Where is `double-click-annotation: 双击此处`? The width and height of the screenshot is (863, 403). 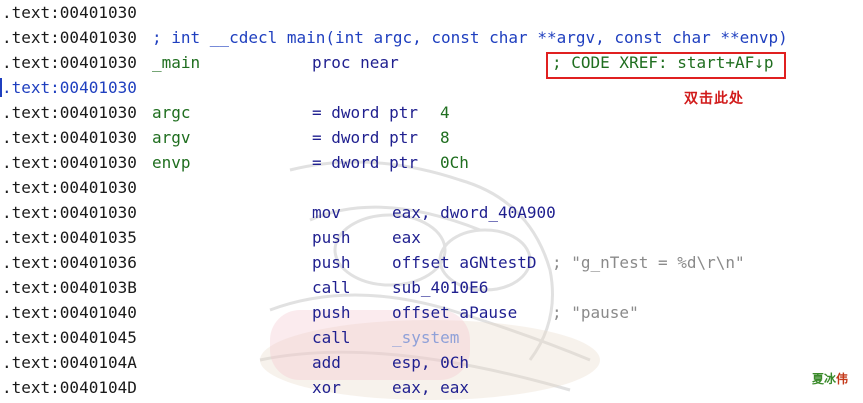 double-click-annotation: 双击此处 is located at coordinates (714, 99).